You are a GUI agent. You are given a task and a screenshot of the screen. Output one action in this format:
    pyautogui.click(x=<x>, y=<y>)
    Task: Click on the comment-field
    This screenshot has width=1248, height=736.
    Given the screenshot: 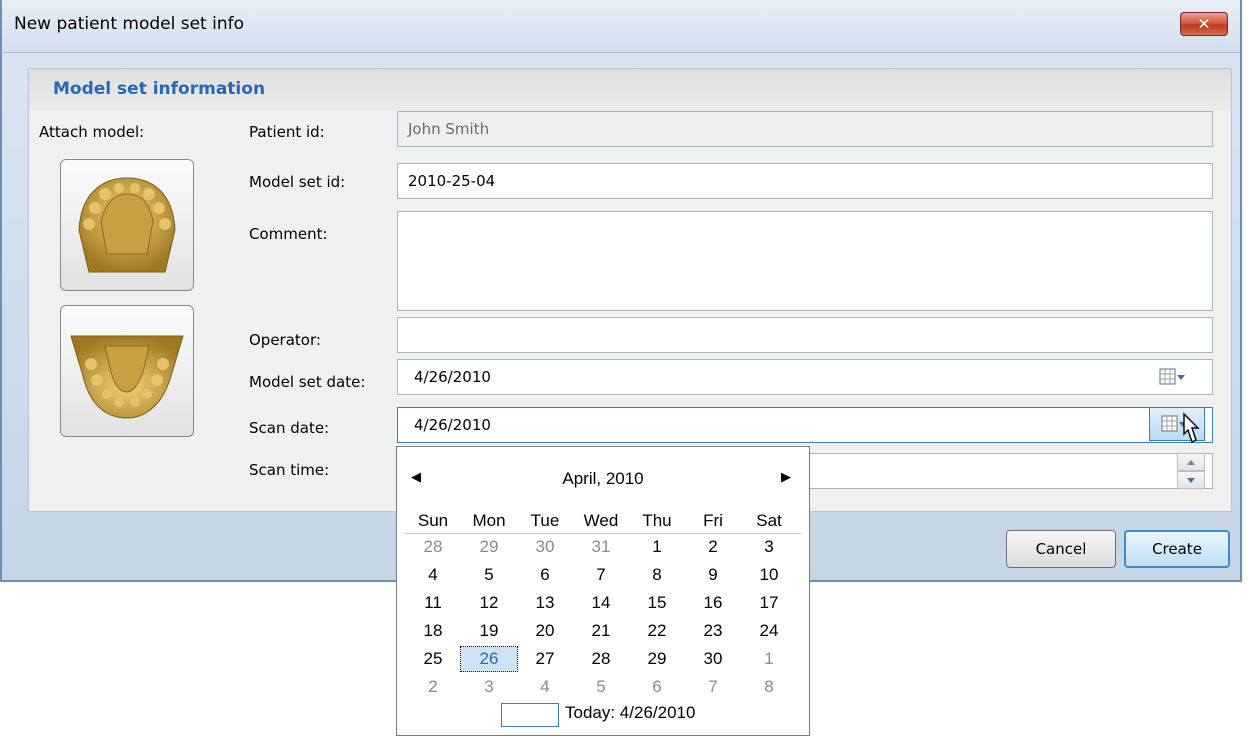 What is the action you would take?
    pyautogui.click(x=805, y=261)
    